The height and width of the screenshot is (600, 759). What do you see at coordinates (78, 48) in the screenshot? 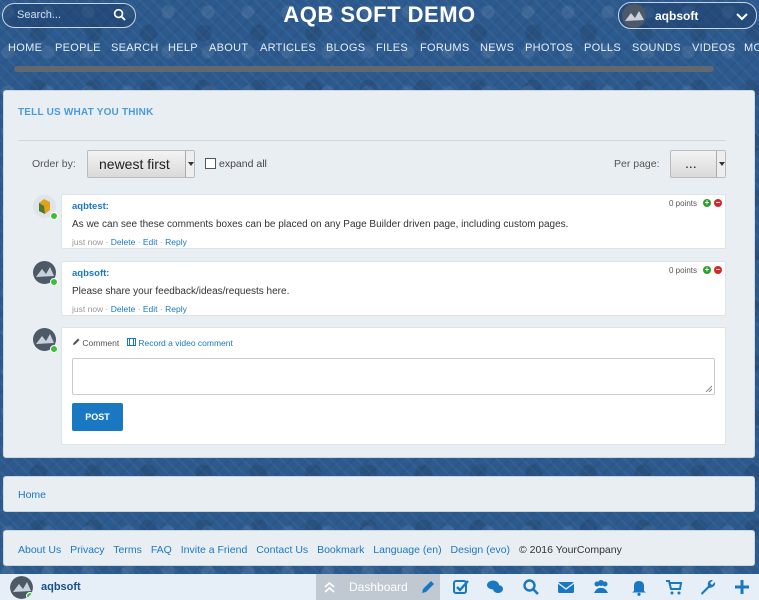
I see `nav-people: PEOPLE` at bounding box center [78, 48].